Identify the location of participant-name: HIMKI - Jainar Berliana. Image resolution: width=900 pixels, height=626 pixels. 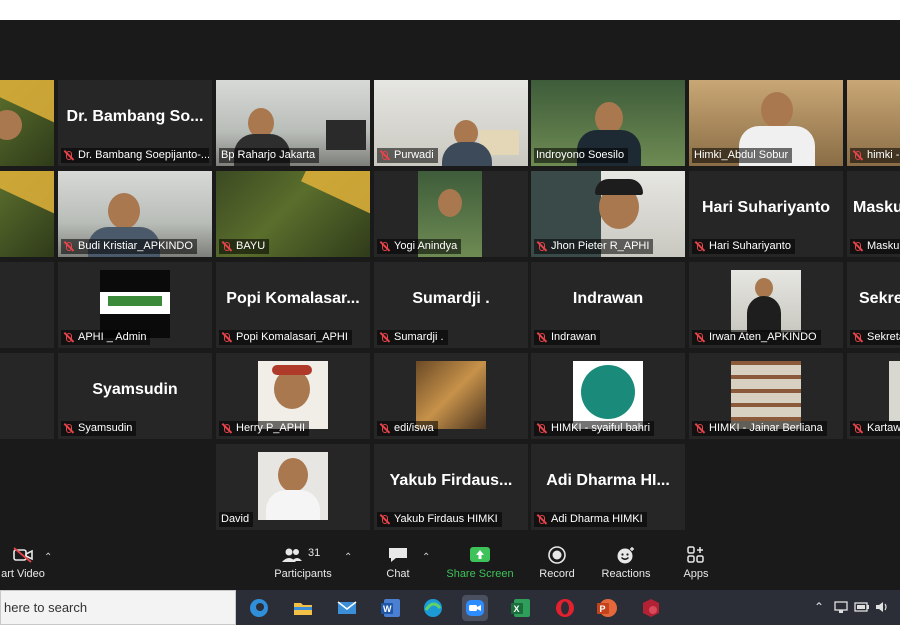
(759, 428).